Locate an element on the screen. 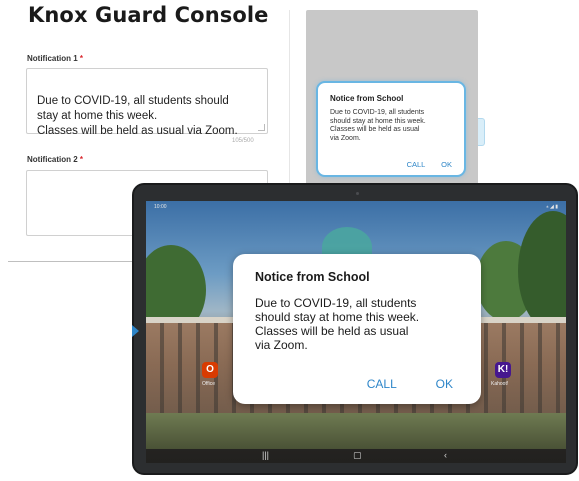 Image resolution: width=579 pixels, height=481 pixels. lawn is located at coordinates (356, 431).